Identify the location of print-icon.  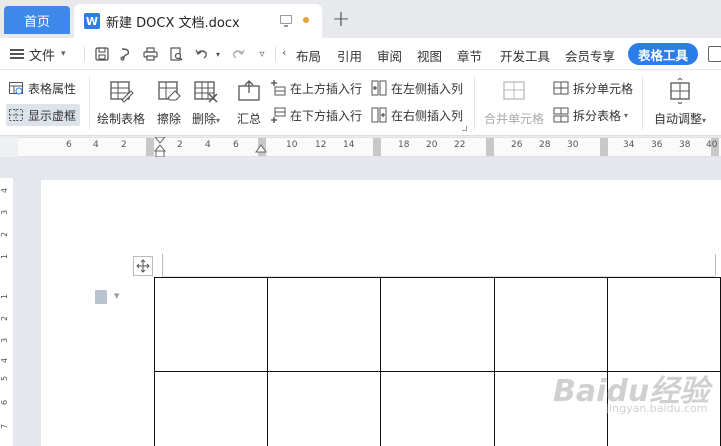
(150, 54).